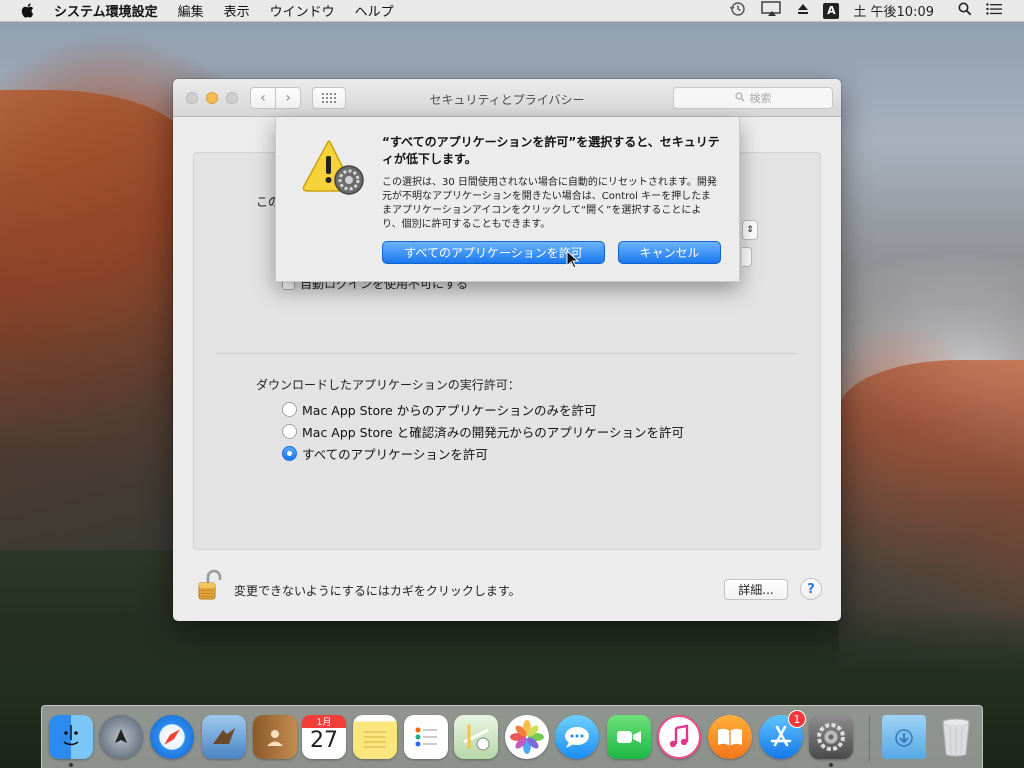  I want to click on photos-icon, so click(527, 737).